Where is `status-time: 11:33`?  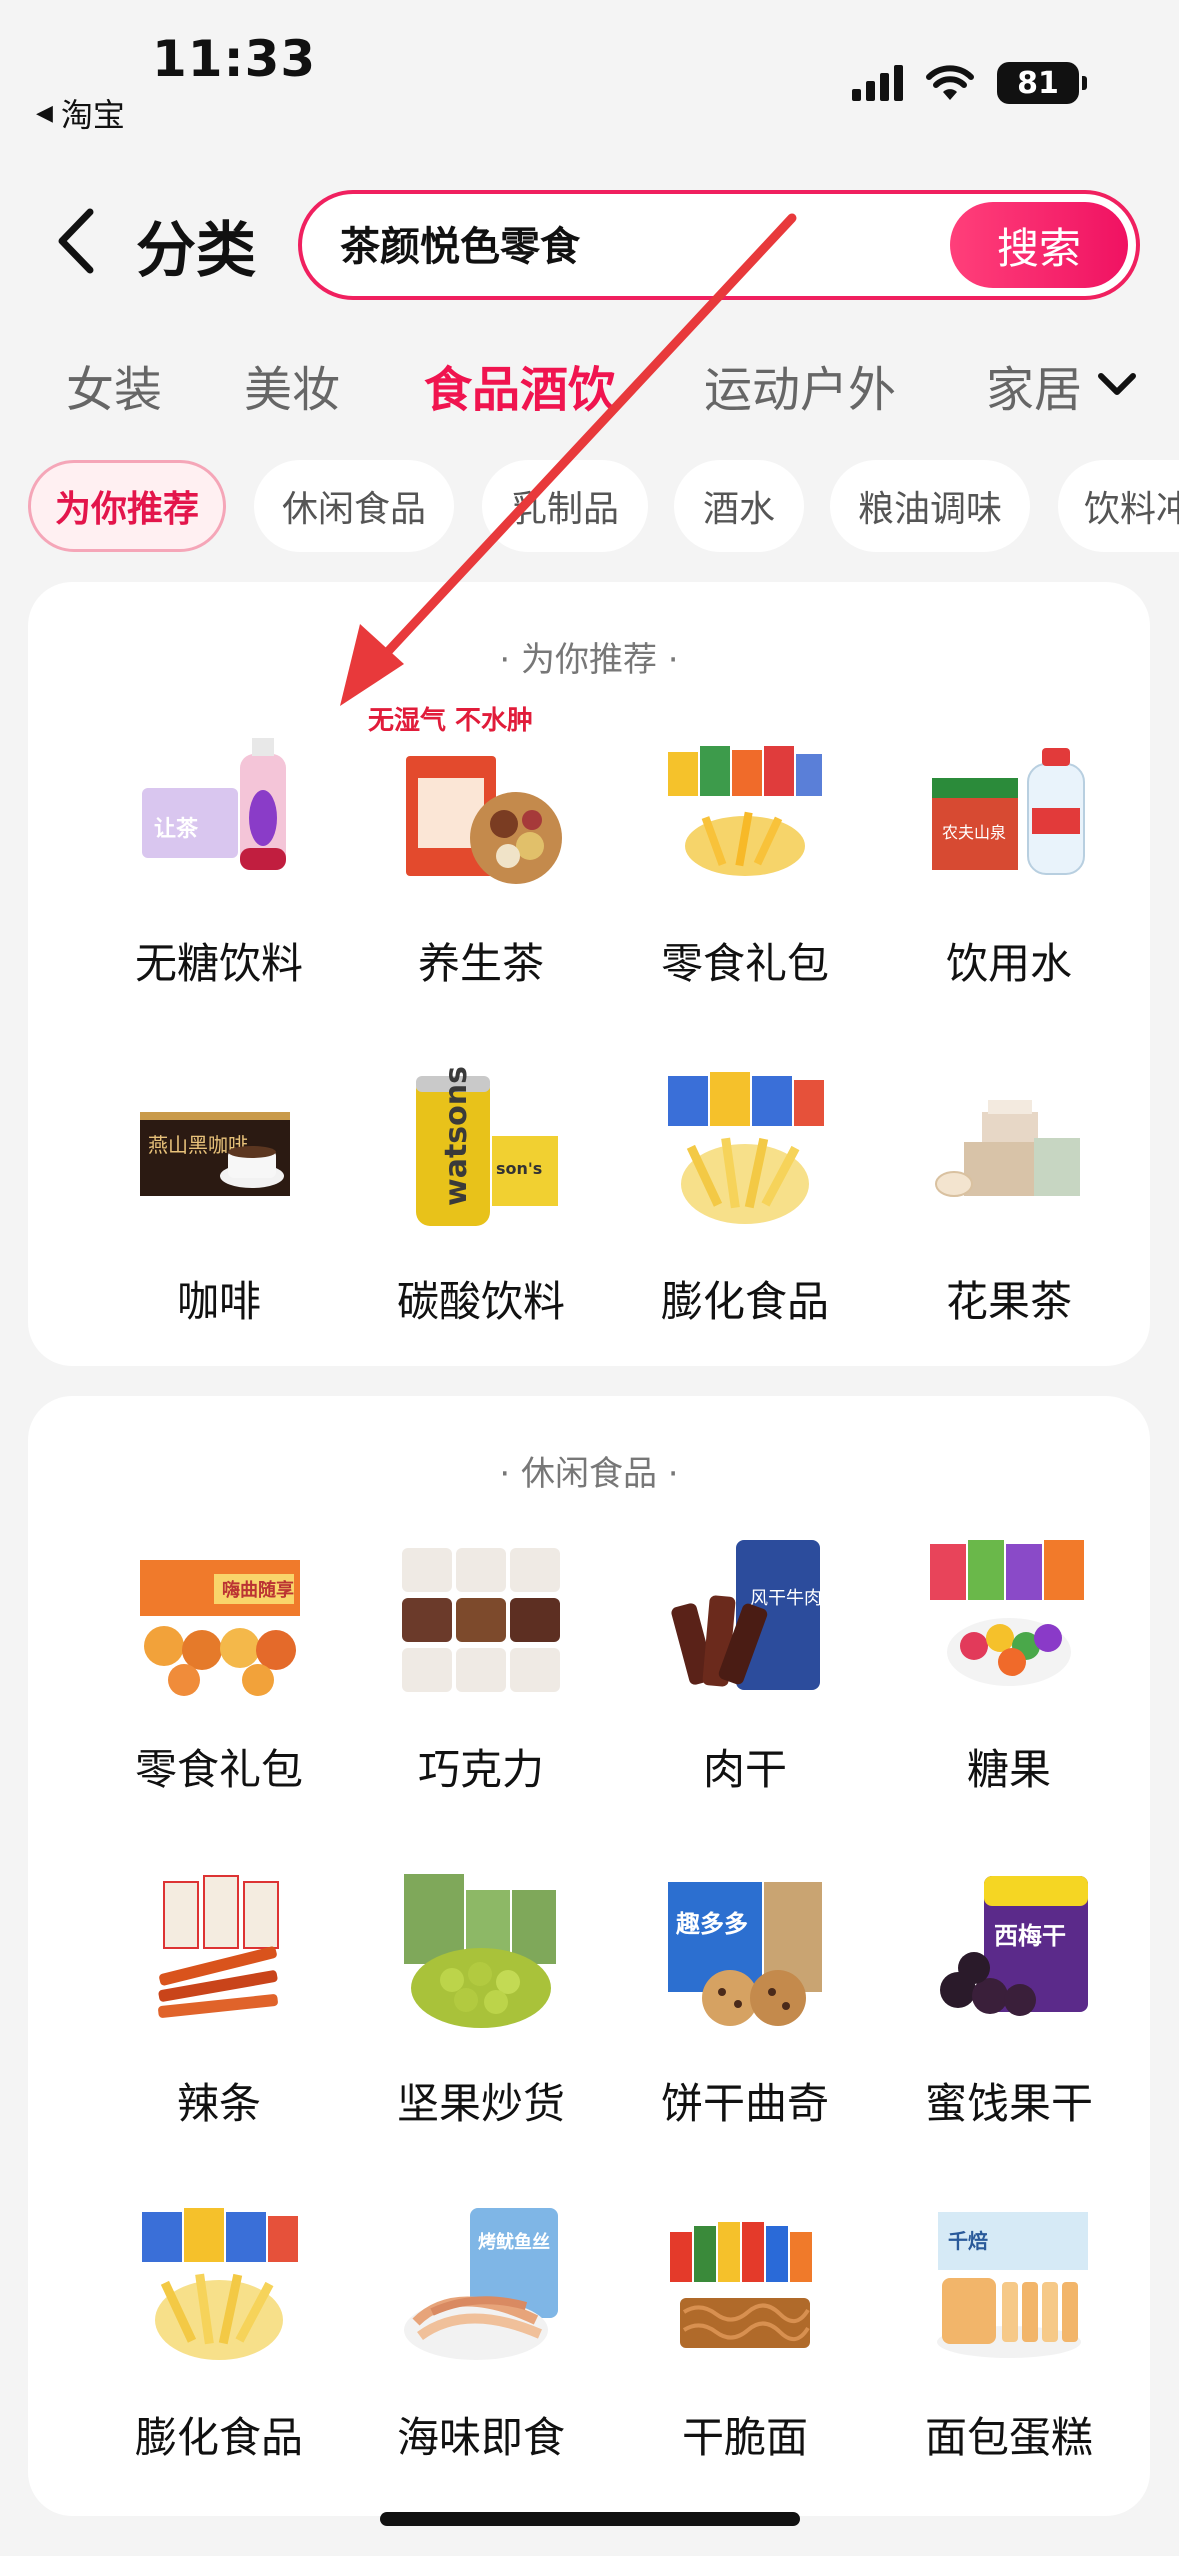
status-time: 11:33 is located at coordinates (234, 59).